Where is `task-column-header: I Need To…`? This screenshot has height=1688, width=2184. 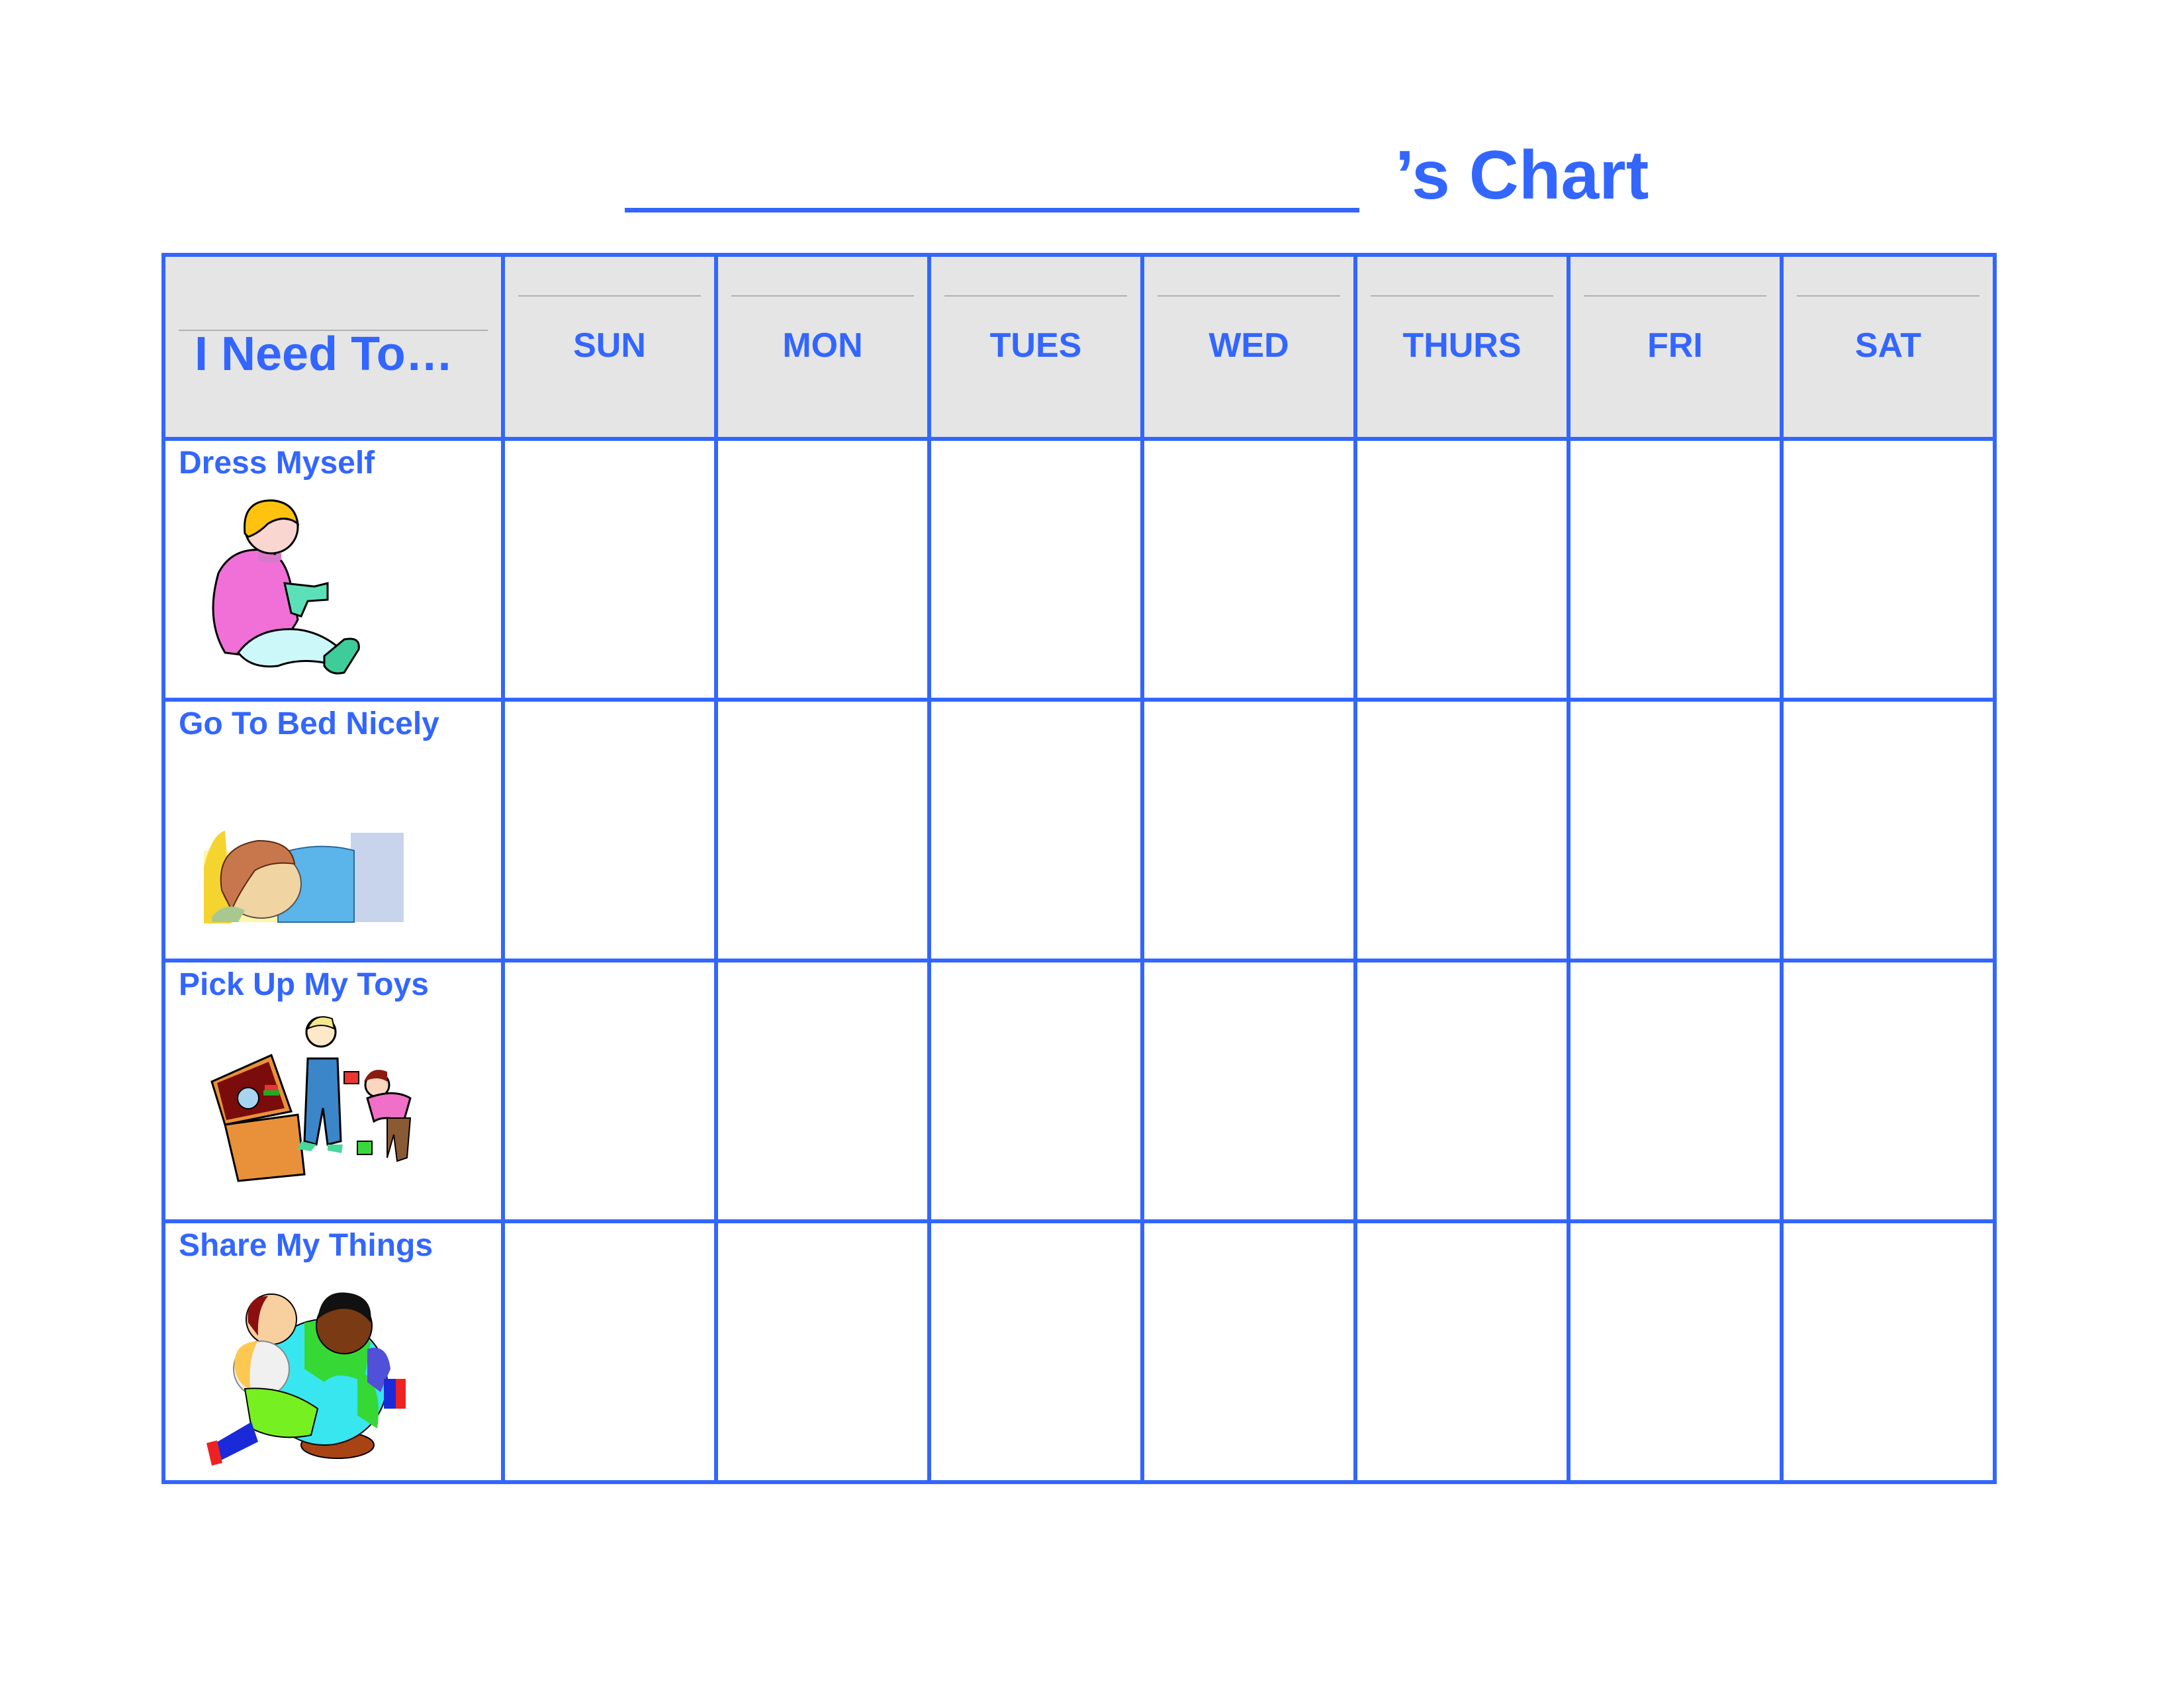 task-column-header: I Need To… is located at coordinates (333, 347).